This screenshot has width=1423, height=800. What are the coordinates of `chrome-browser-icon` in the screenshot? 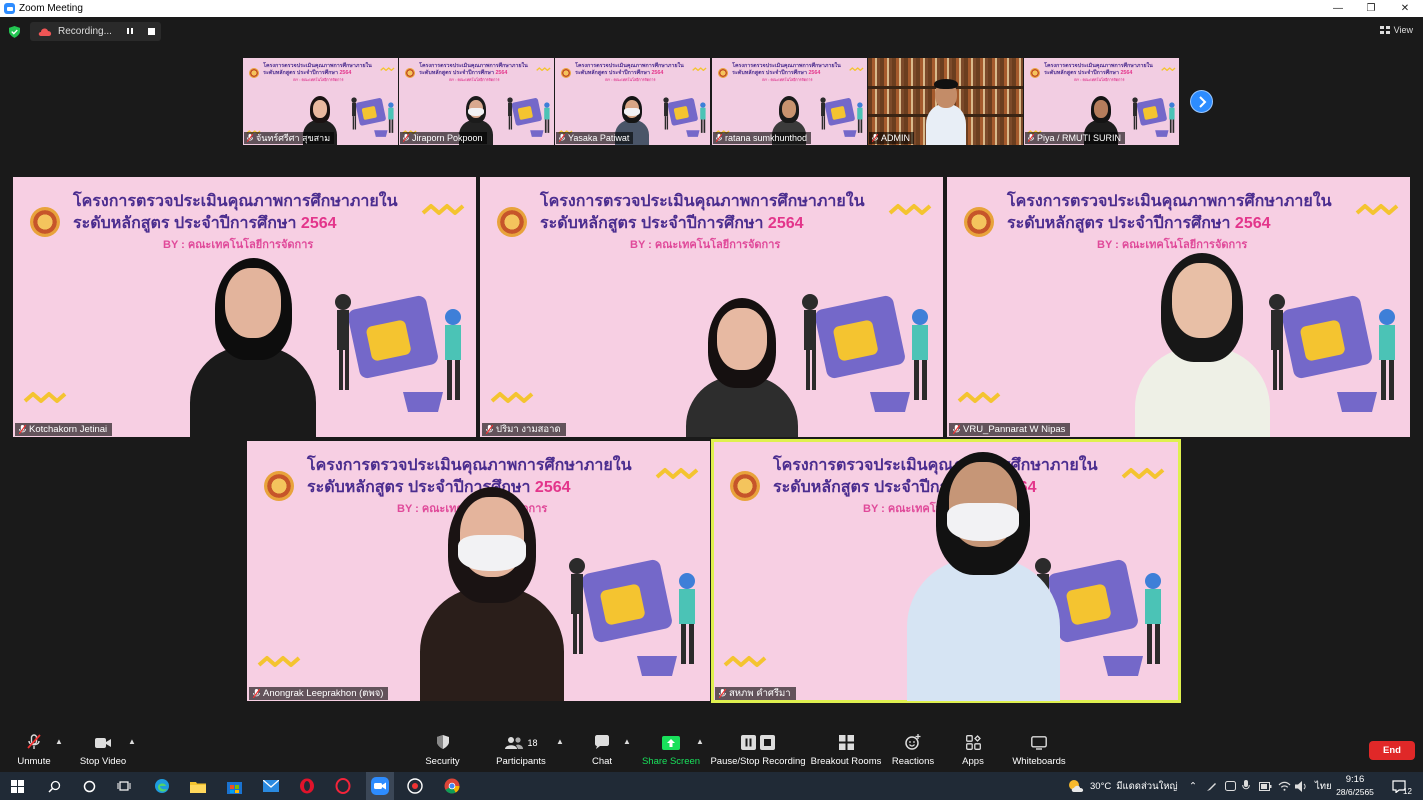 It's located at (452, 786).